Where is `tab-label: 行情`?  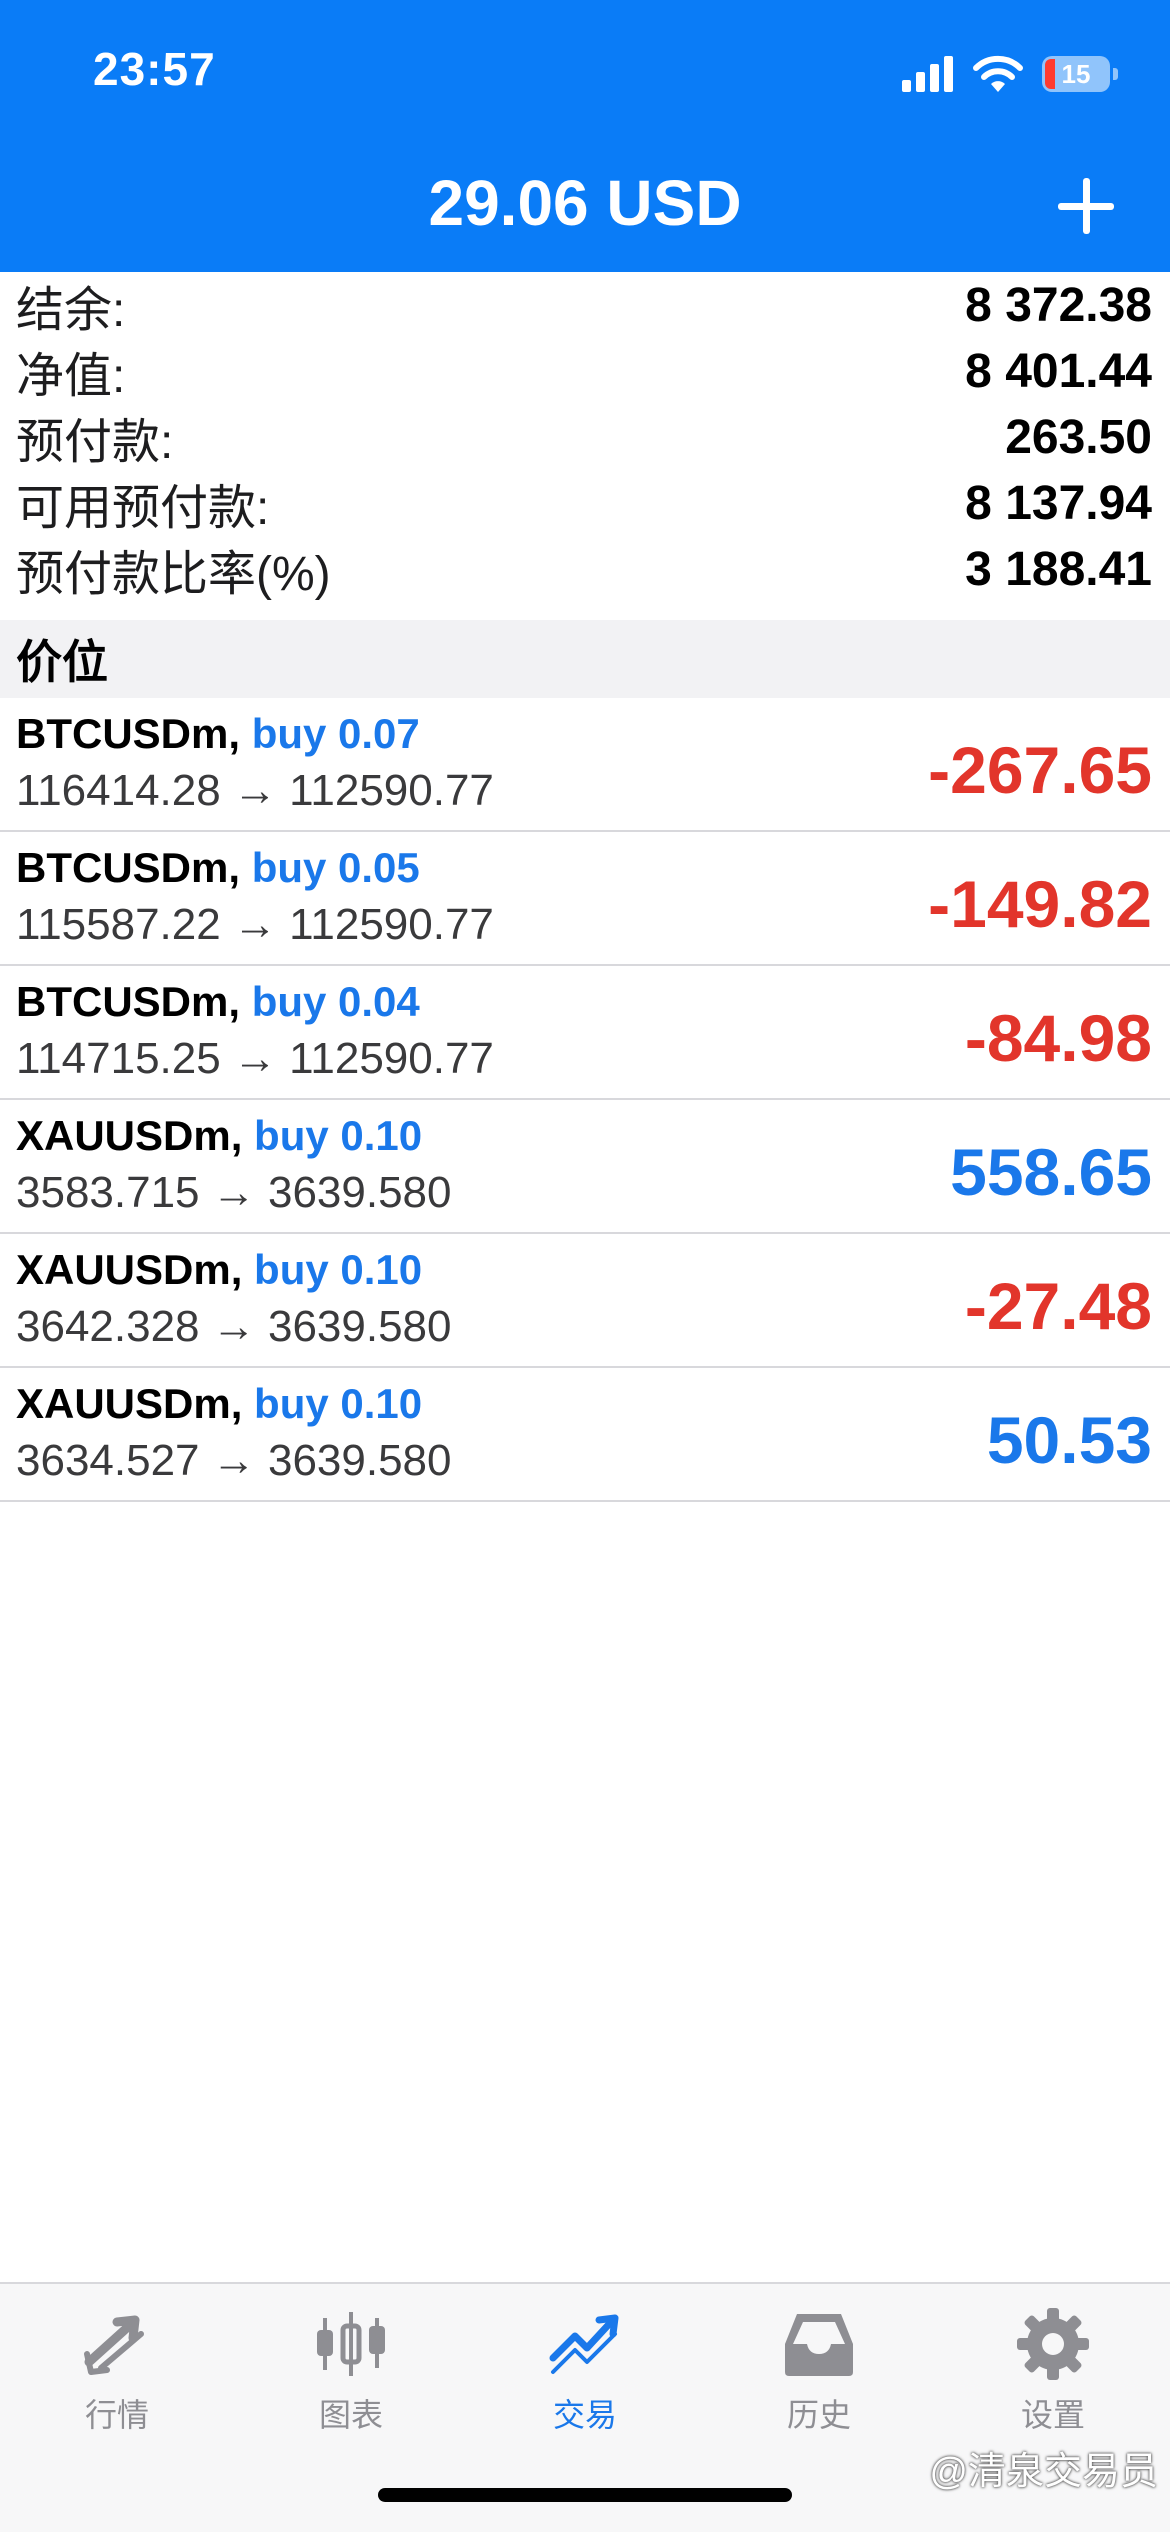 tab-label: 行情 is located at coordinates (116, 2415).